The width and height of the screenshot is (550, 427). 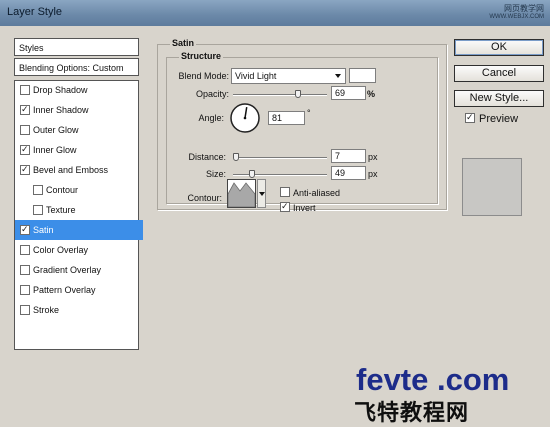 I want to click on invert-label: Invert, so click(x=304, y=208).